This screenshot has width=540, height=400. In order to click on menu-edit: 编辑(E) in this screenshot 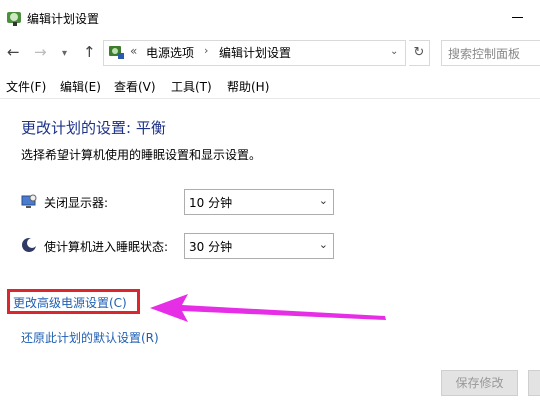, I will do `click(80, 86)`.